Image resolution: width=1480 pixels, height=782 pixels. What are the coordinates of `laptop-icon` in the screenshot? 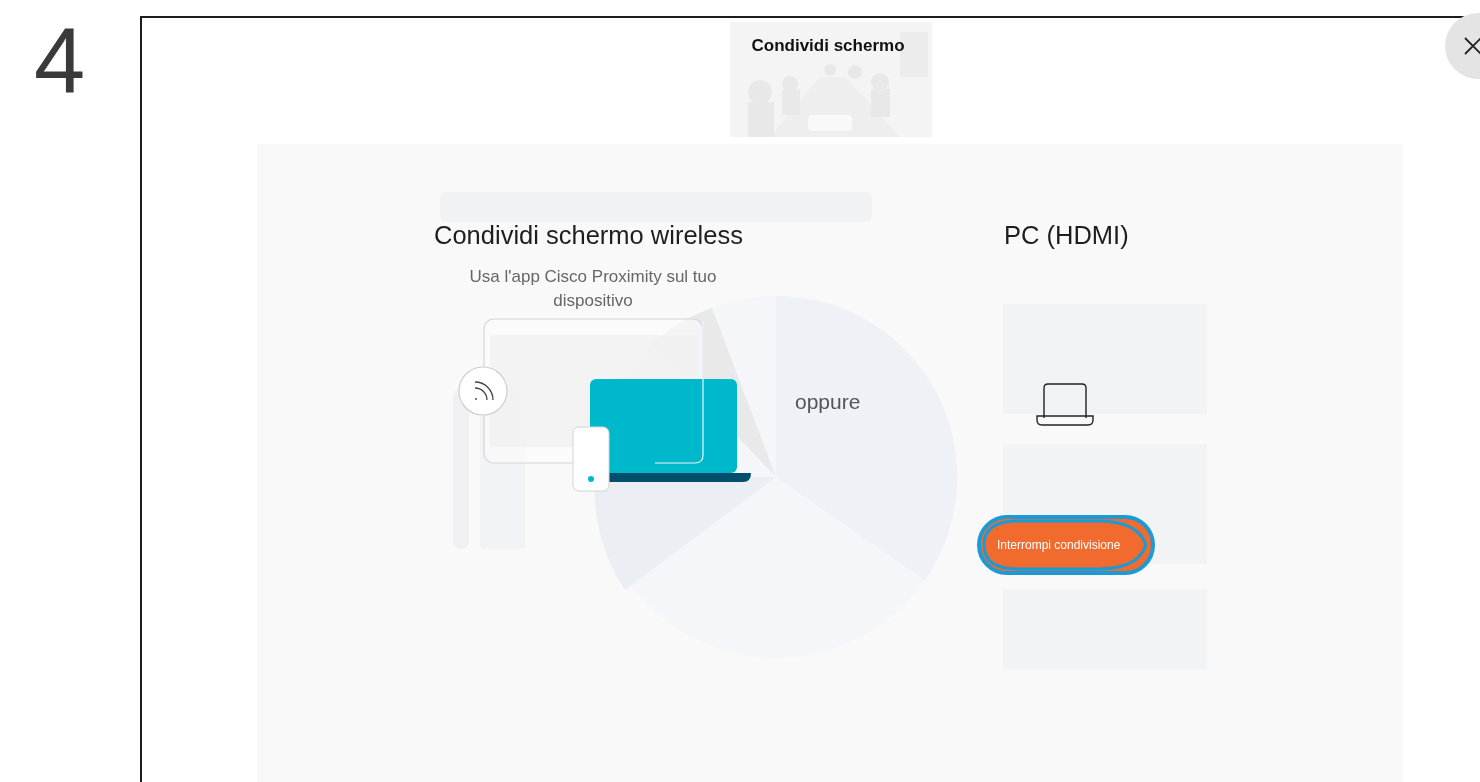 It's located at (1065, 404).